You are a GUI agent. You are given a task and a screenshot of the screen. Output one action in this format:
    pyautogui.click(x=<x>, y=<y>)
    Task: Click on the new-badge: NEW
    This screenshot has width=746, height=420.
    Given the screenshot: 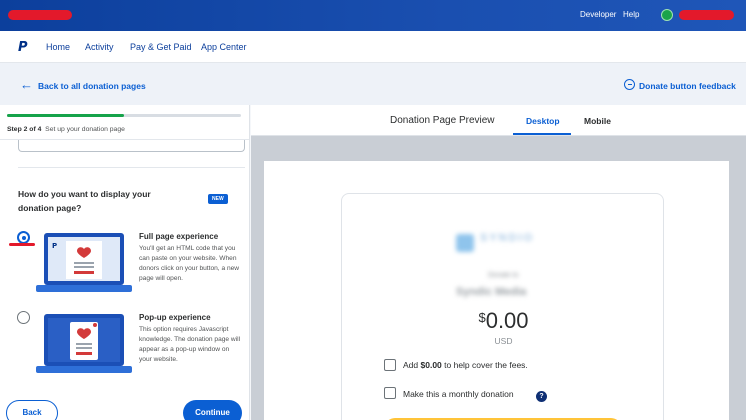 What is the action you would take?
    pyautogui.click(x=218, y=199)
    